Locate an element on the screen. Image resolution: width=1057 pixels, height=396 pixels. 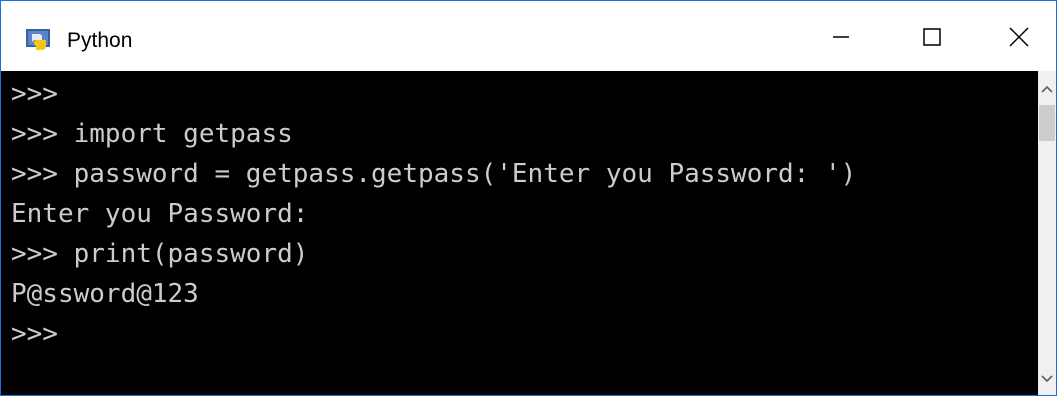
chevron-down-icon is located at coordinates (1047, 380).